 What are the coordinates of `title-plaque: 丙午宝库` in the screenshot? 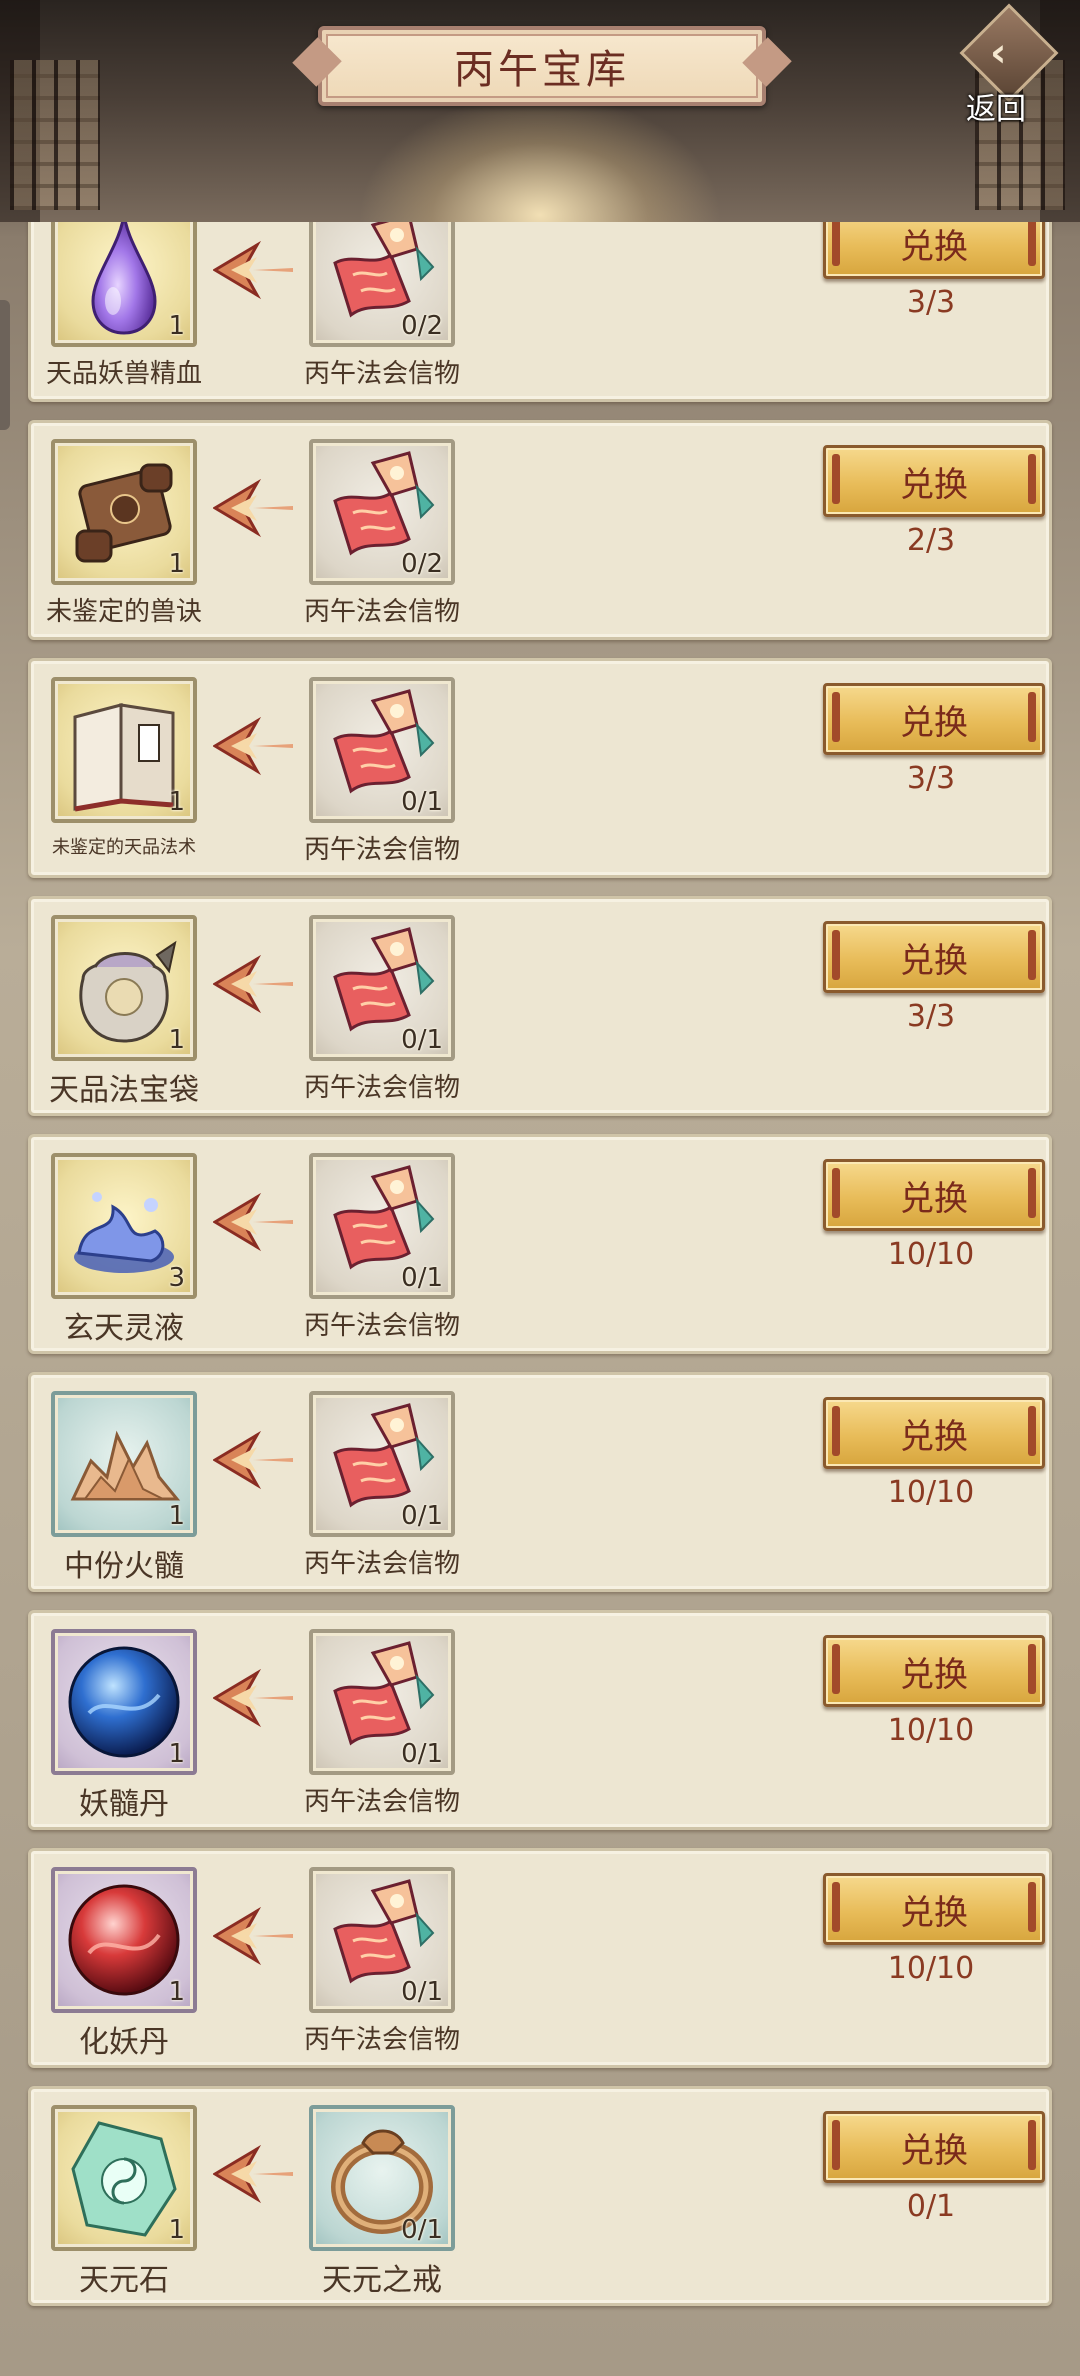 It's located at (542, 66).